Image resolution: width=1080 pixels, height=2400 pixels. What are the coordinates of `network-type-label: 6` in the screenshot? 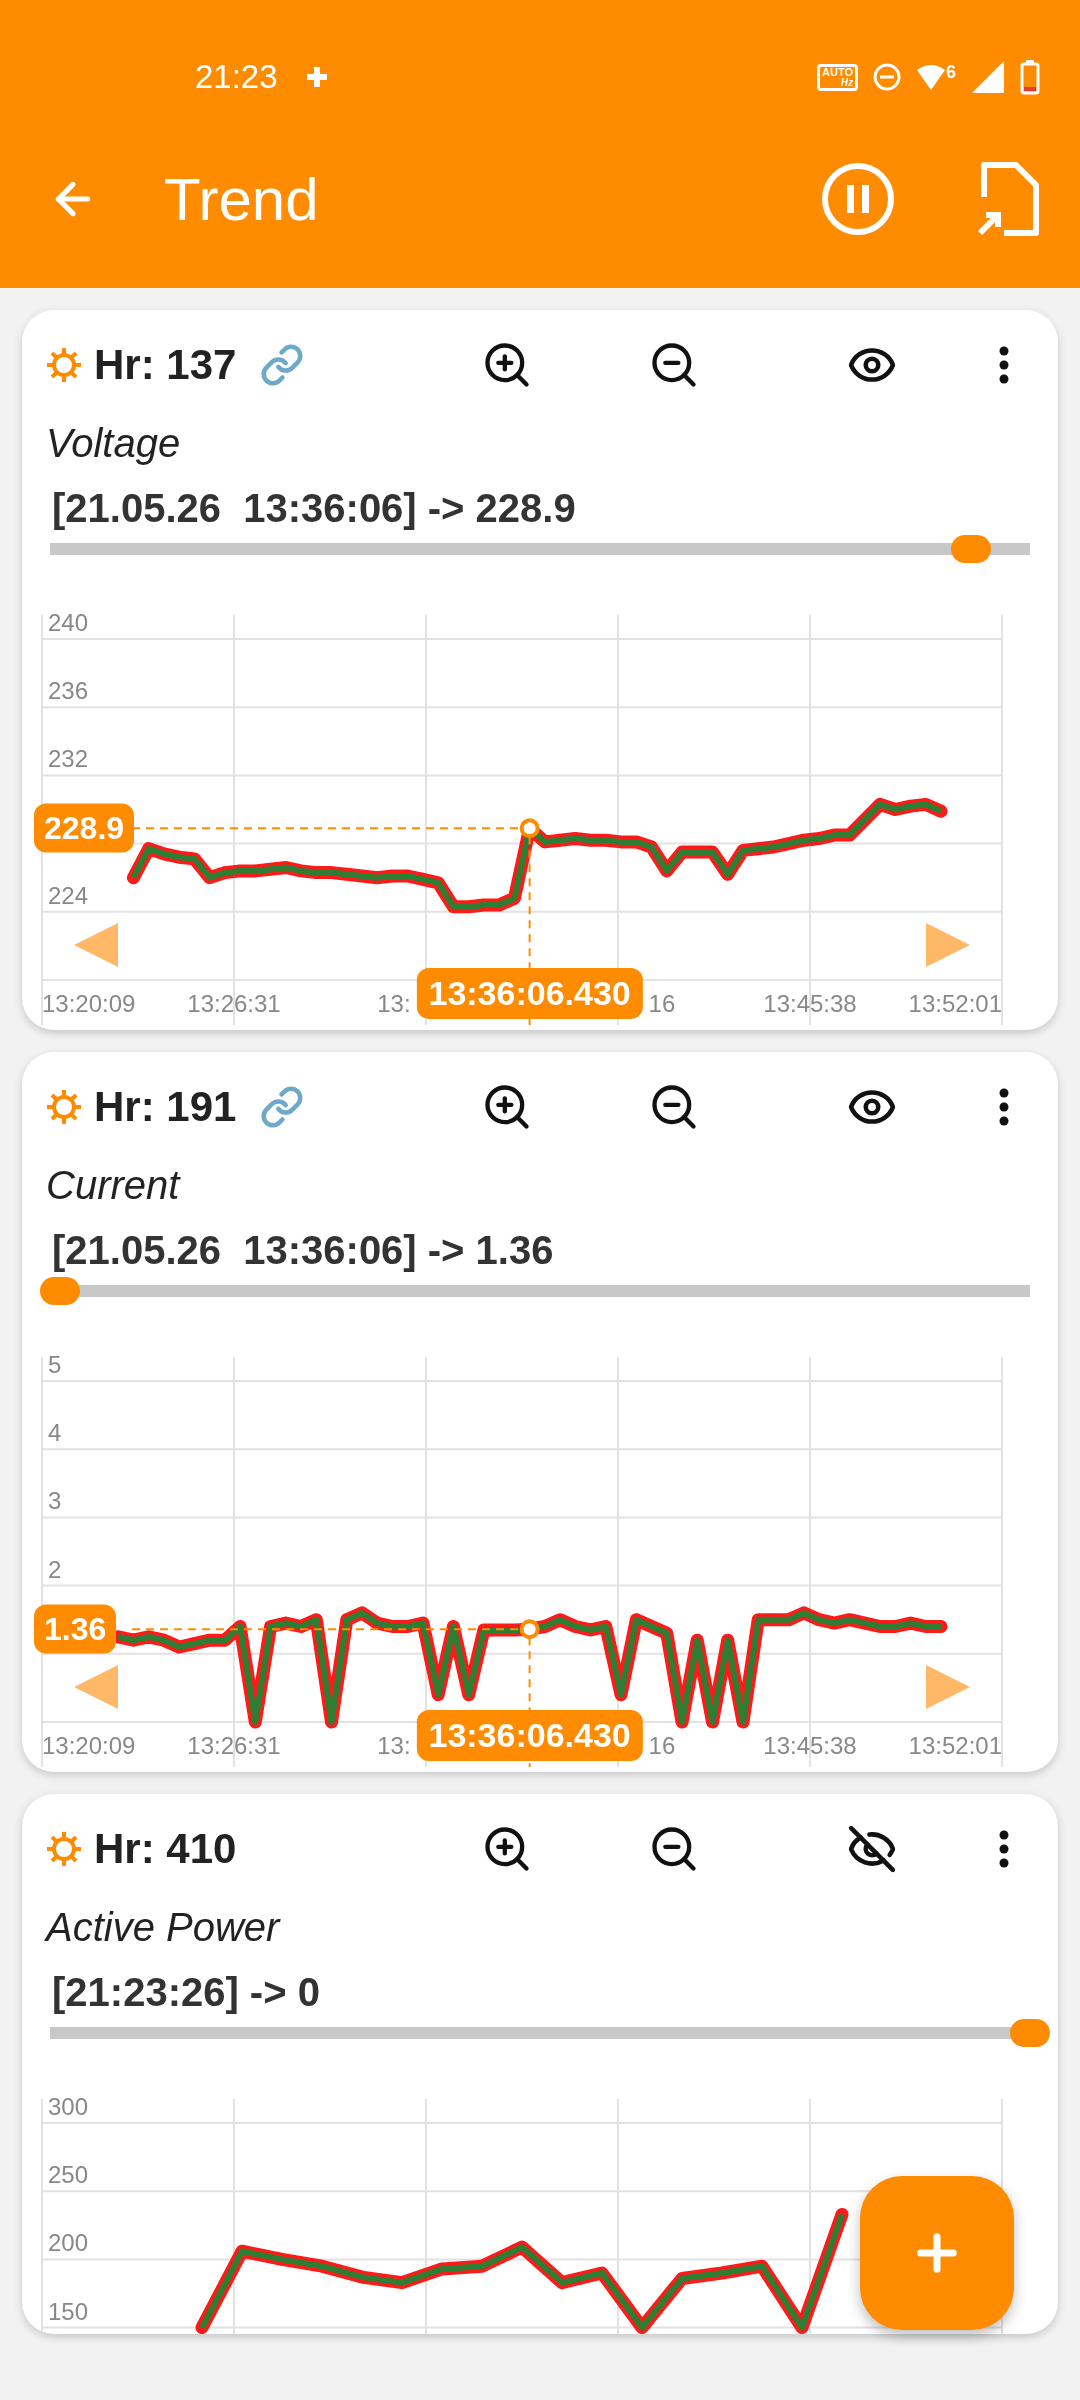 It's located at (951, 72).